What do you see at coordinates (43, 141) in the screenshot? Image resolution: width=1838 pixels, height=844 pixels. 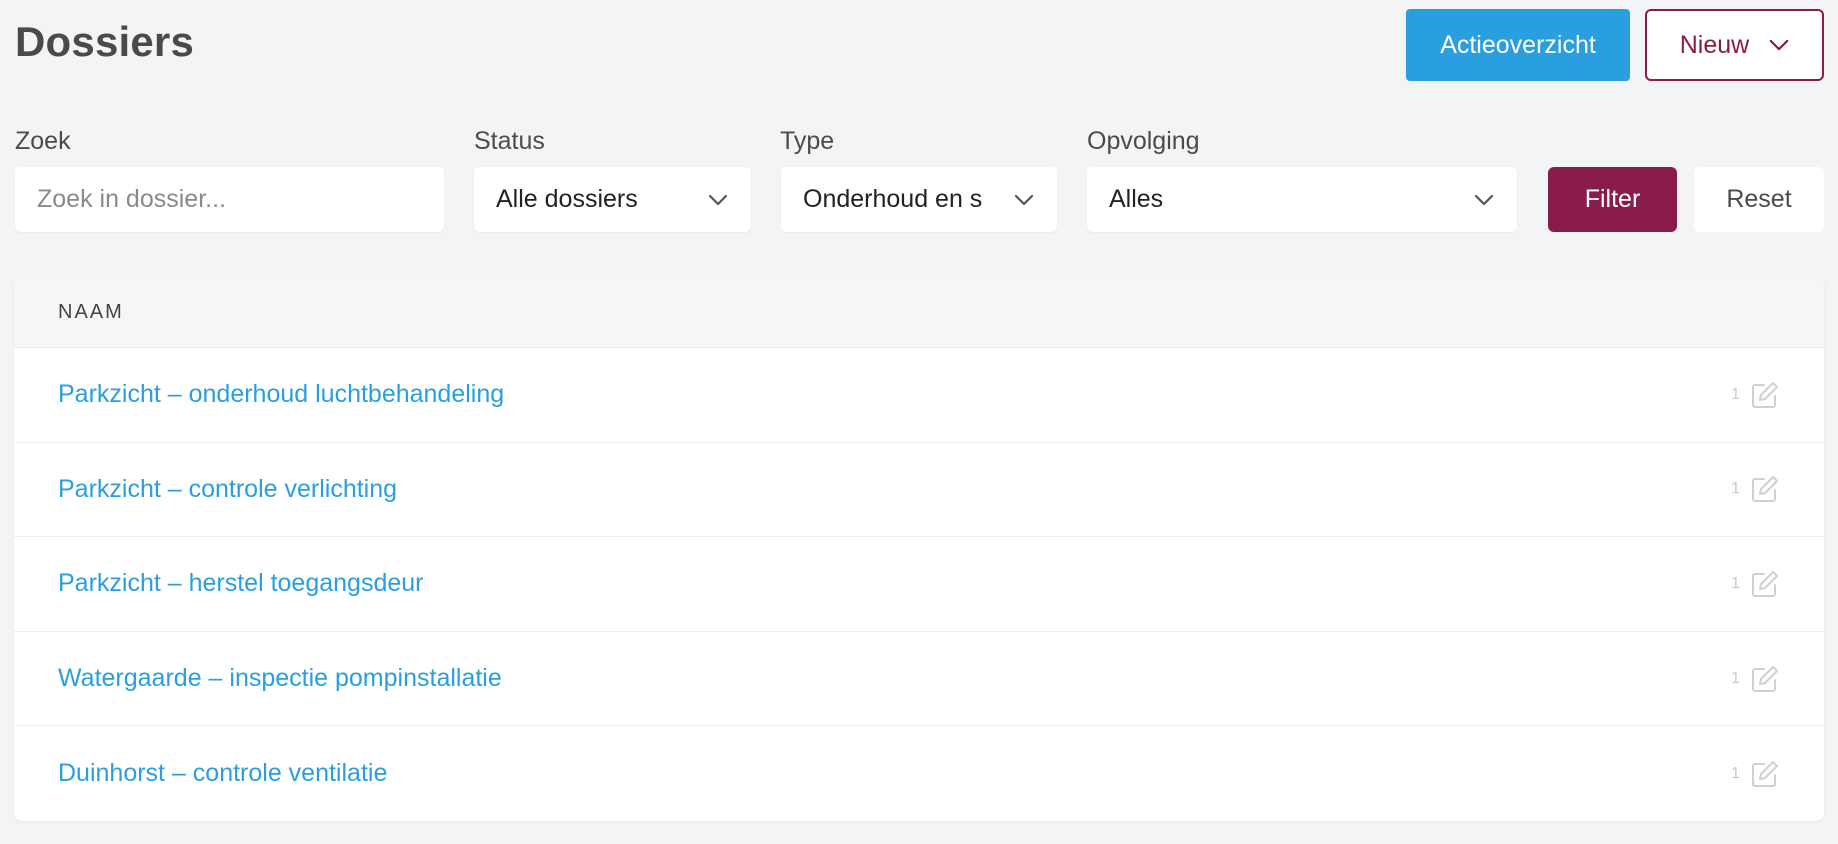 I see `search-label: Zoek` at bounding box center [43, 141].